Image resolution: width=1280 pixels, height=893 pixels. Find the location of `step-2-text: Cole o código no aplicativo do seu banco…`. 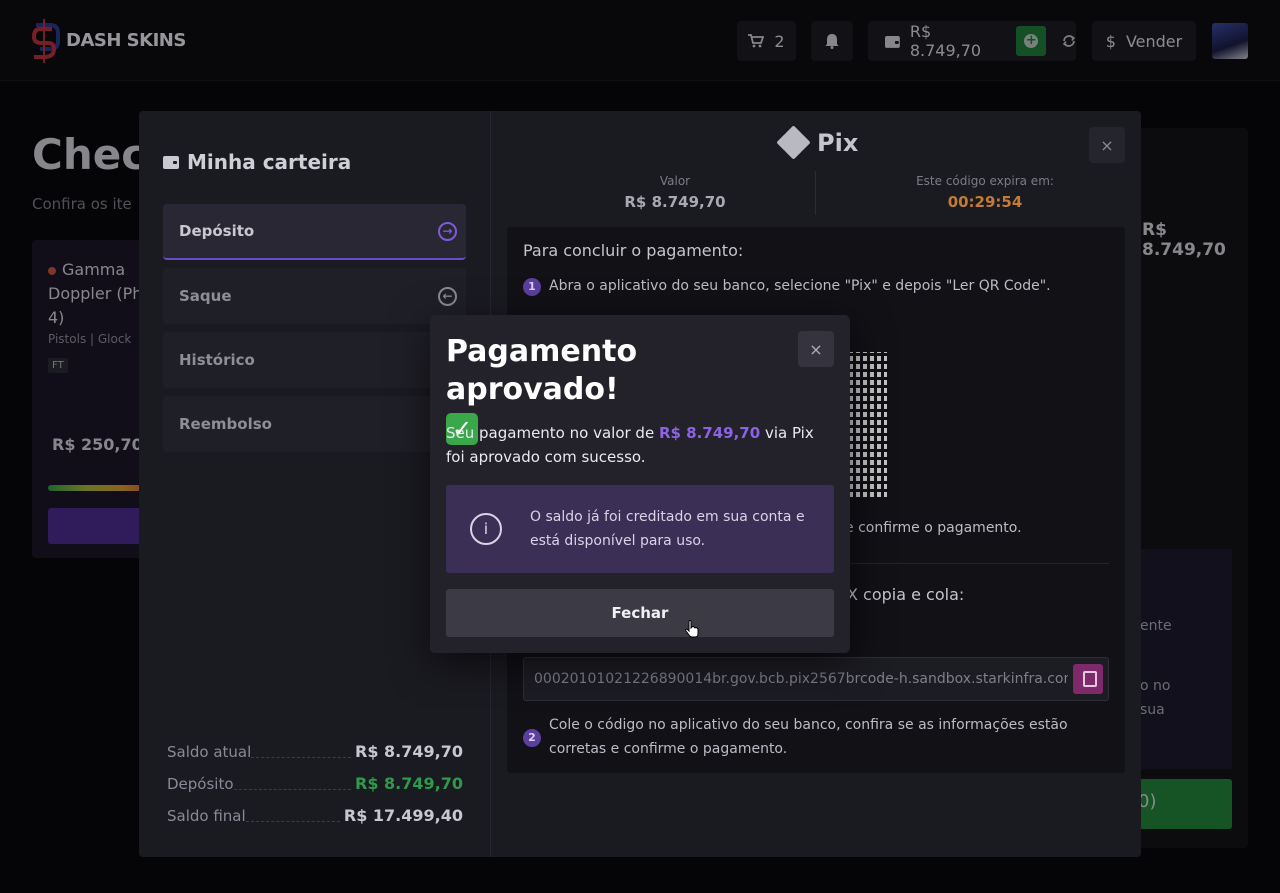

step-2-text: Cole o código no aplicativo do seu banco… is located at coordinates (808, 737).